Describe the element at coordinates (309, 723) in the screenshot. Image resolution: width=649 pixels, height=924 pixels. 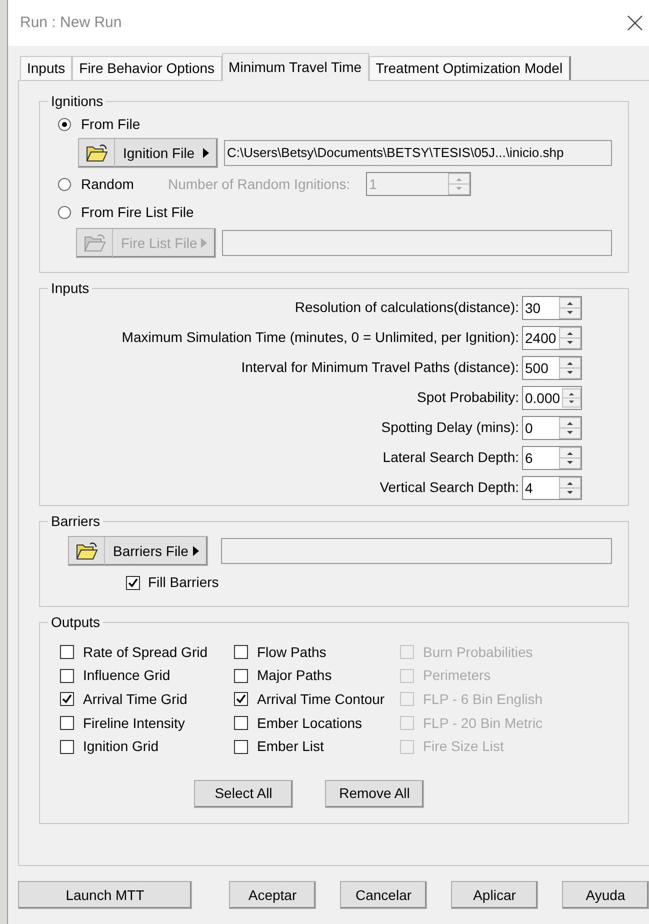
I see `checkbox-label: Ember Locations` at that location.